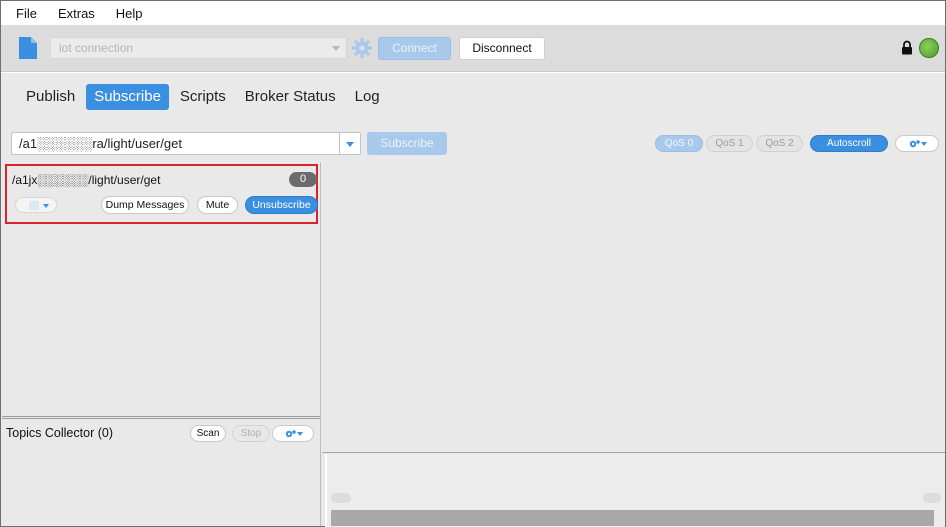 This screenshot has height=527, width=946. What do you see at coordinates (849, 143) in the screenshot?
I see `autoscroll-button: Autoscroll` at bounding box center [849, 143].